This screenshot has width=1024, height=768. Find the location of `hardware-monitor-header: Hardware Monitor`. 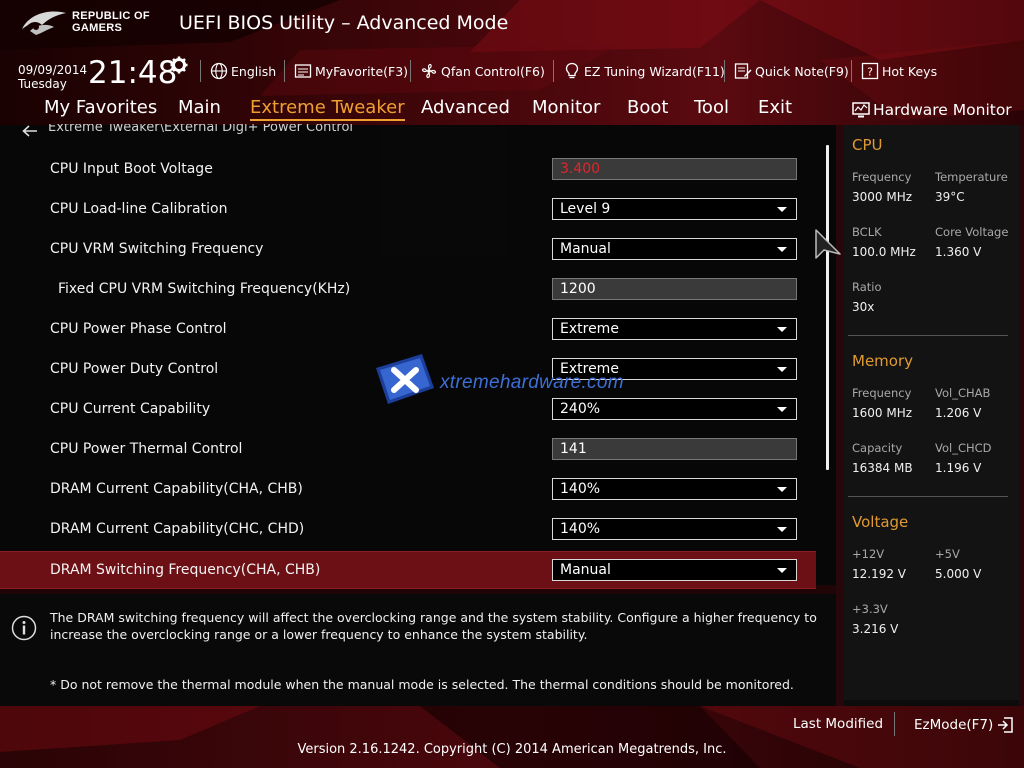

hardware-monitor-header: Hardware Monitor is located at coordinates (932, 110).